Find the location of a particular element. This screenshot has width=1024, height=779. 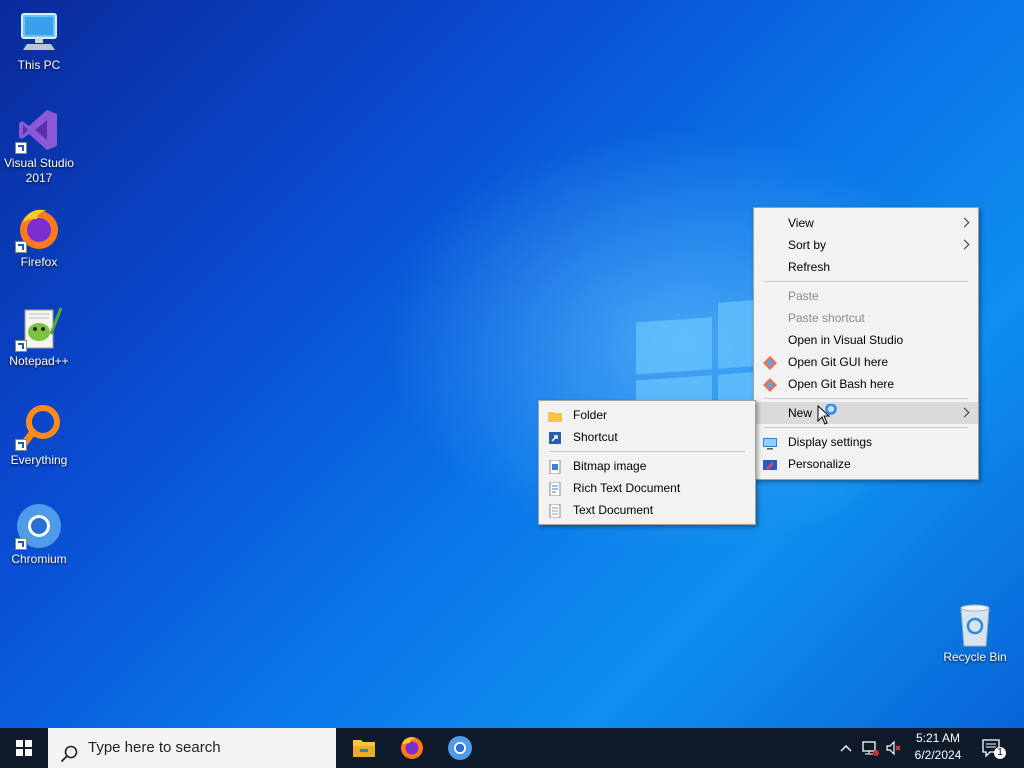

bitmap-icon is located at coordinates (555, 467).